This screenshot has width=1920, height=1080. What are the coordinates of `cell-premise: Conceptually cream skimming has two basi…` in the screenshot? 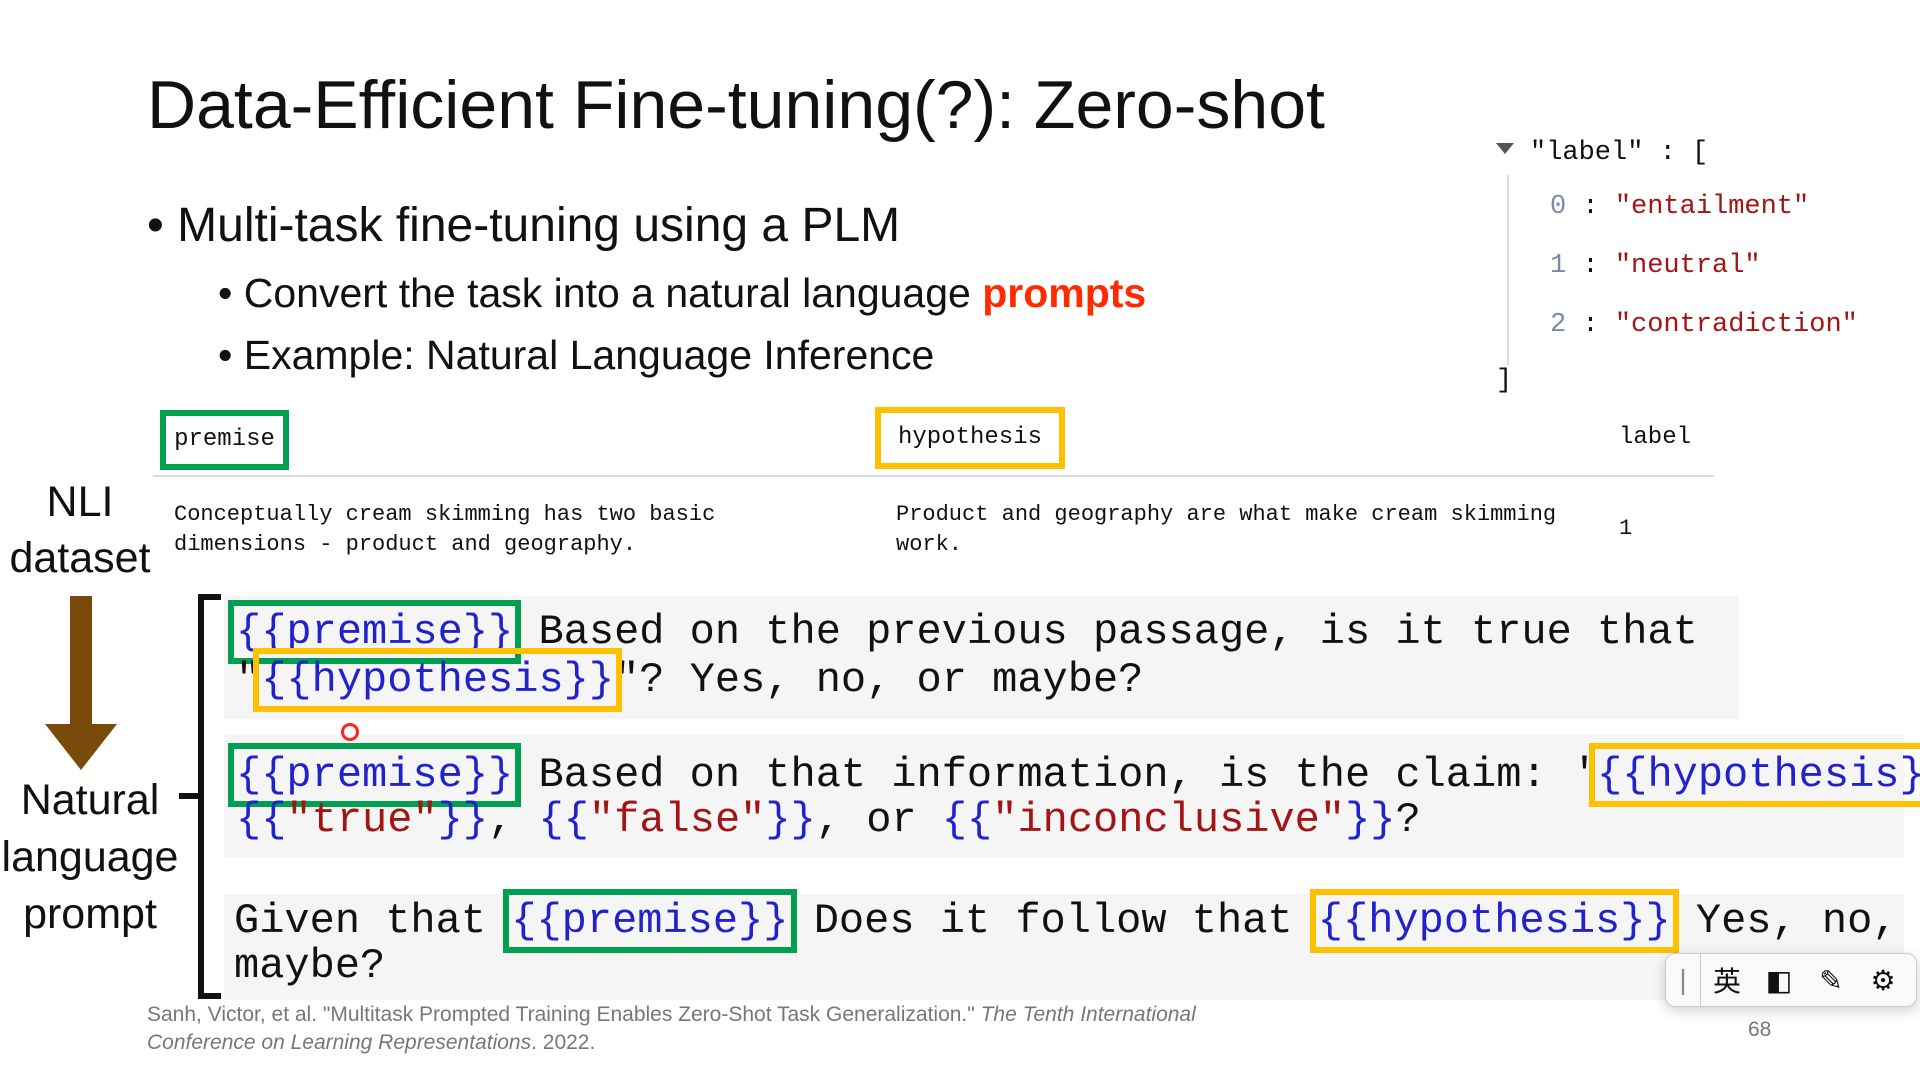 It's located at (445, 529).